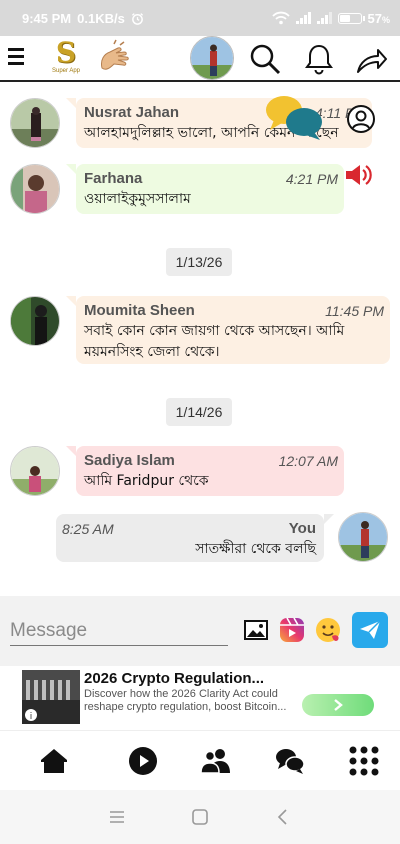 The width and height of the screenshot is (400, 844). I want to click on date-separator: 1/14/26, so click(199, 412).